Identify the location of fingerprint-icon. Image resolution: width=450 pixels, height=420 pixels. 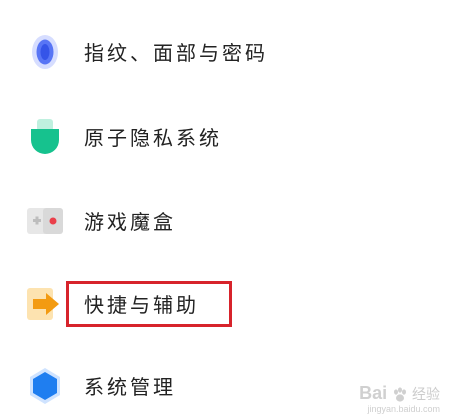
(45, 52).